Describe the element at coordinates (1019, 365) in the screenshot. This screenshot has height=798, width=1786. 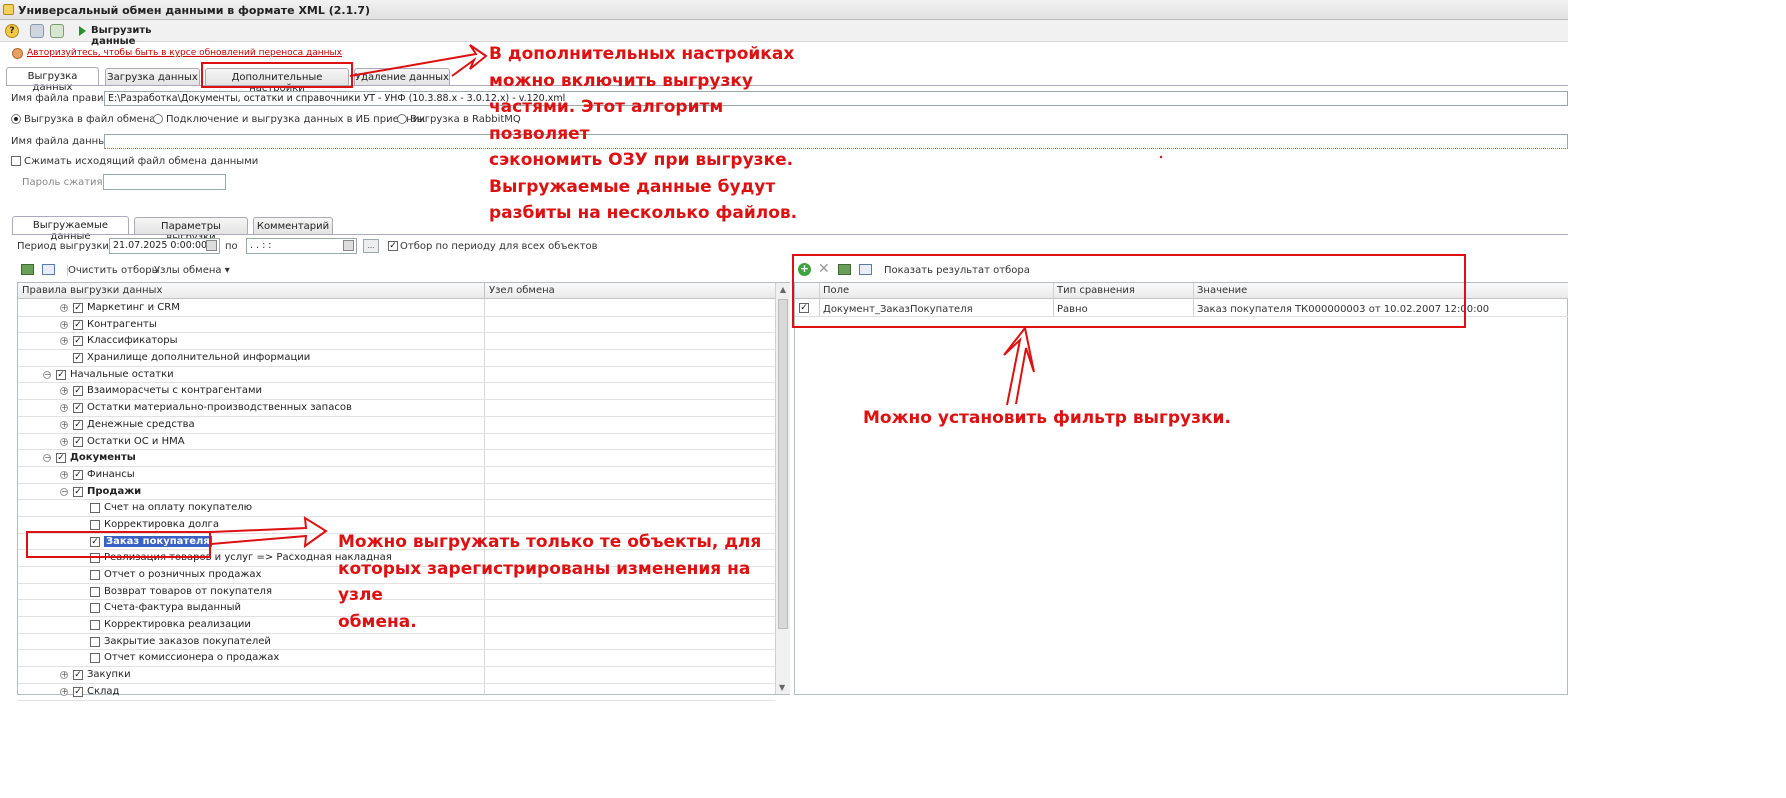
I see `arrow-to-filter` at that location.